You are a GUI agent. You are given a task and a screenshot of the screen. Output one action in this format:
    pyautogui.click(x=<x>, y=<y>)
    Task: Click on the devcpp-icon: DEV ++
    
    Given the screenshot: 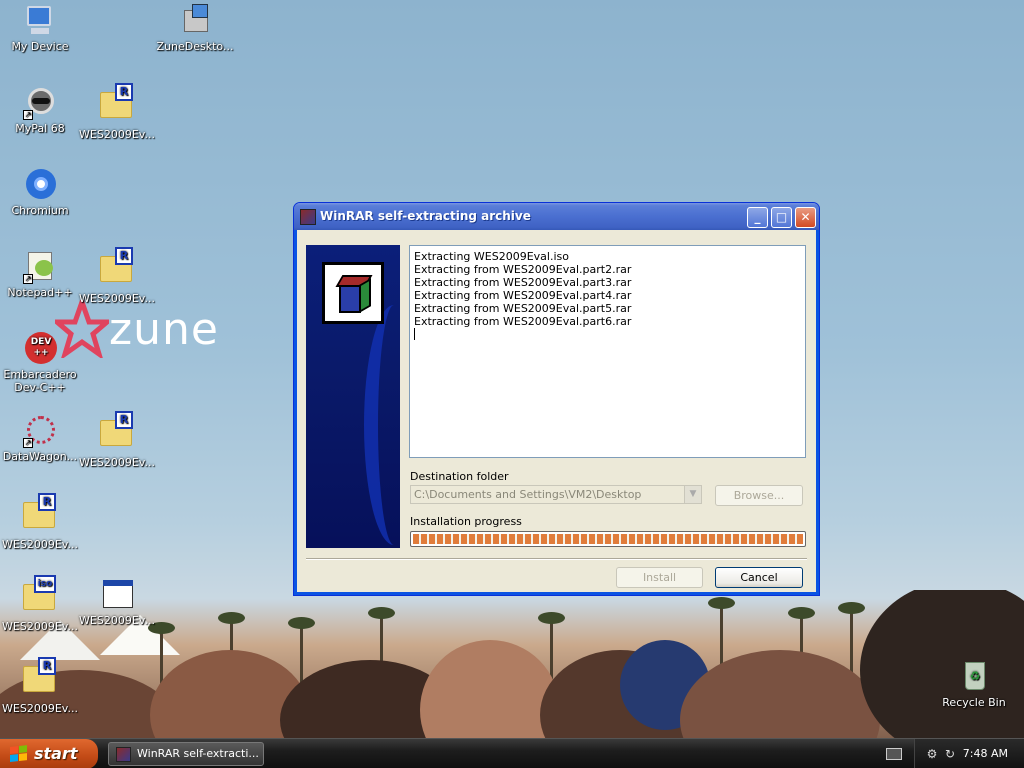 What is the action you would take?
    pyautogui.click(x=40, y=349)
    